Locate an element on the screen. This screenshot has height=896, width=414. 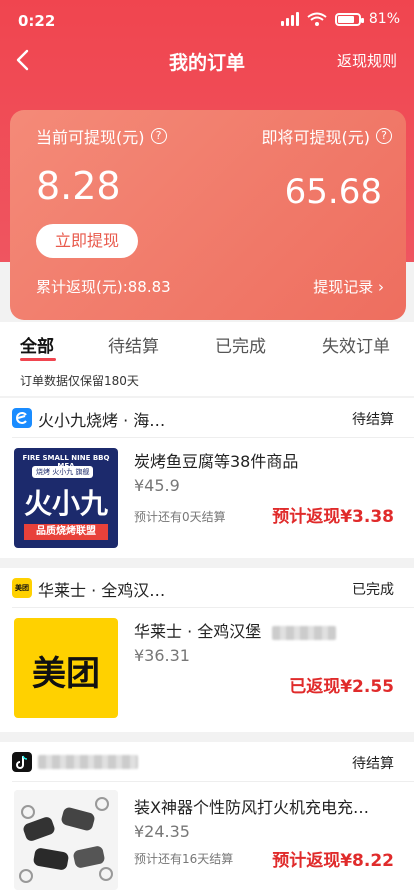
lighter-keychain-image is located at coordinates (66, 840).